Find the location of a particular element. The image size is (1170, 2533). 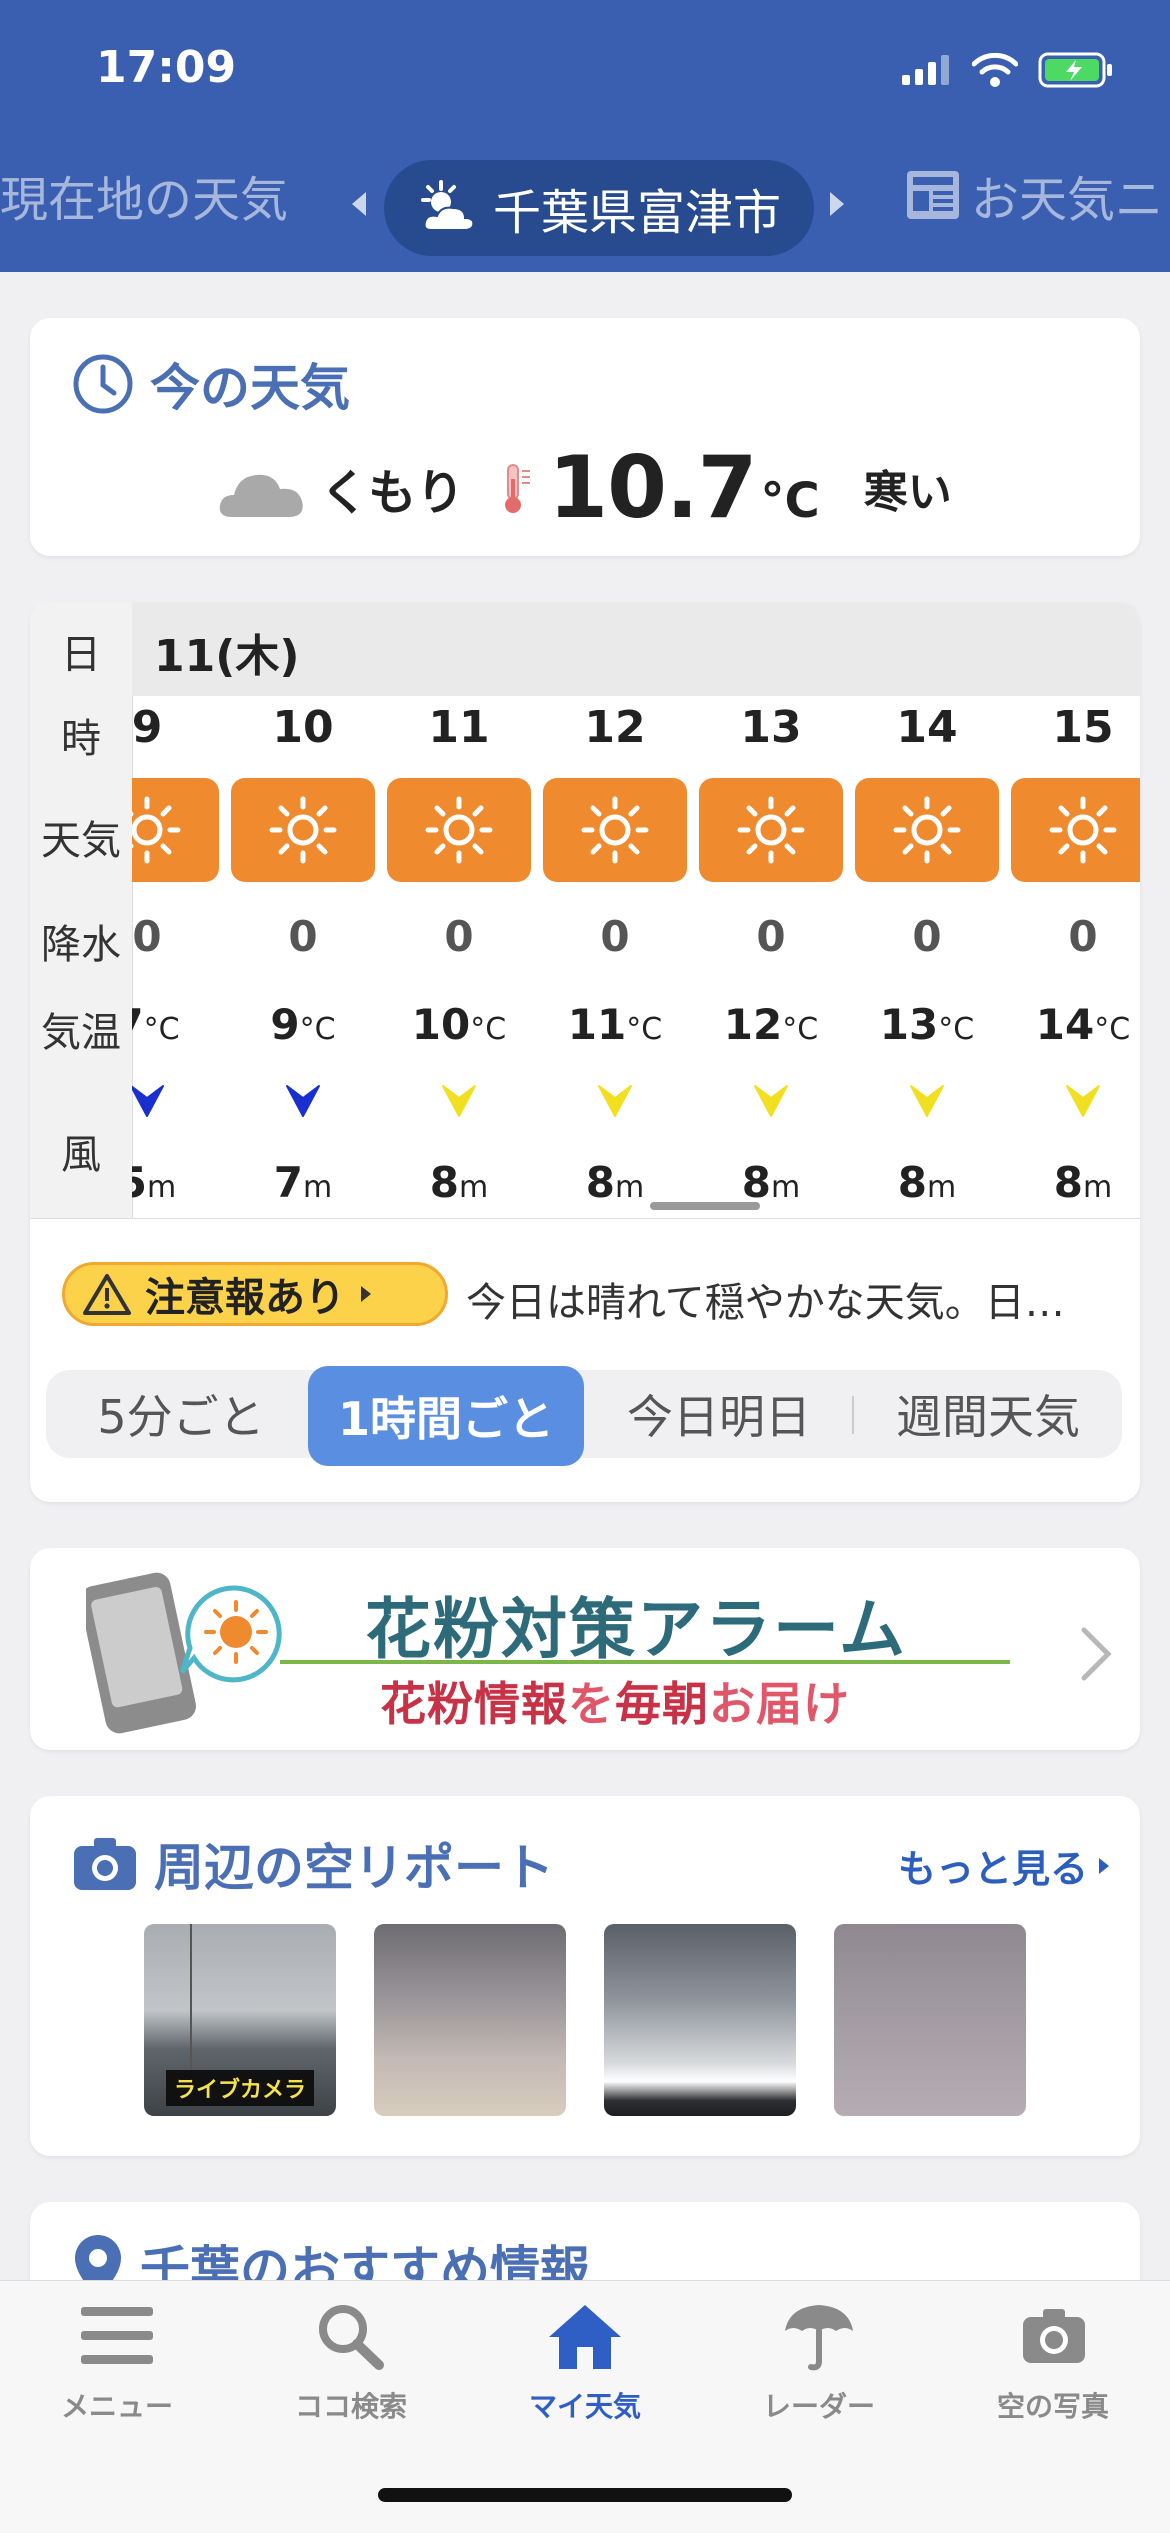

row-label-weather: 天気 is located at coordinates (81, 841).